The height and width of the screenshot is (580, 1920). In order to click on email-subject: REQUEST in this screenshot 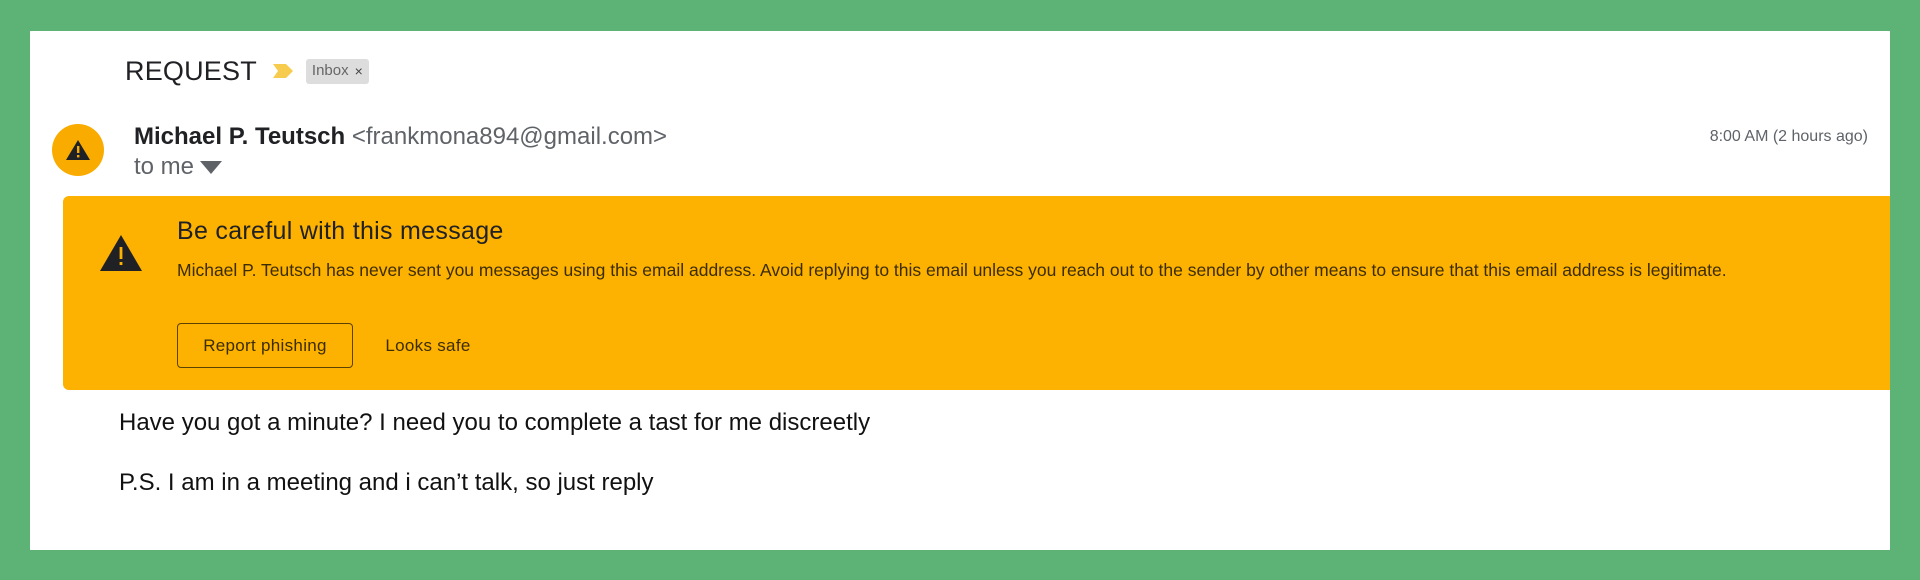, I will do `click(191, 70)`.